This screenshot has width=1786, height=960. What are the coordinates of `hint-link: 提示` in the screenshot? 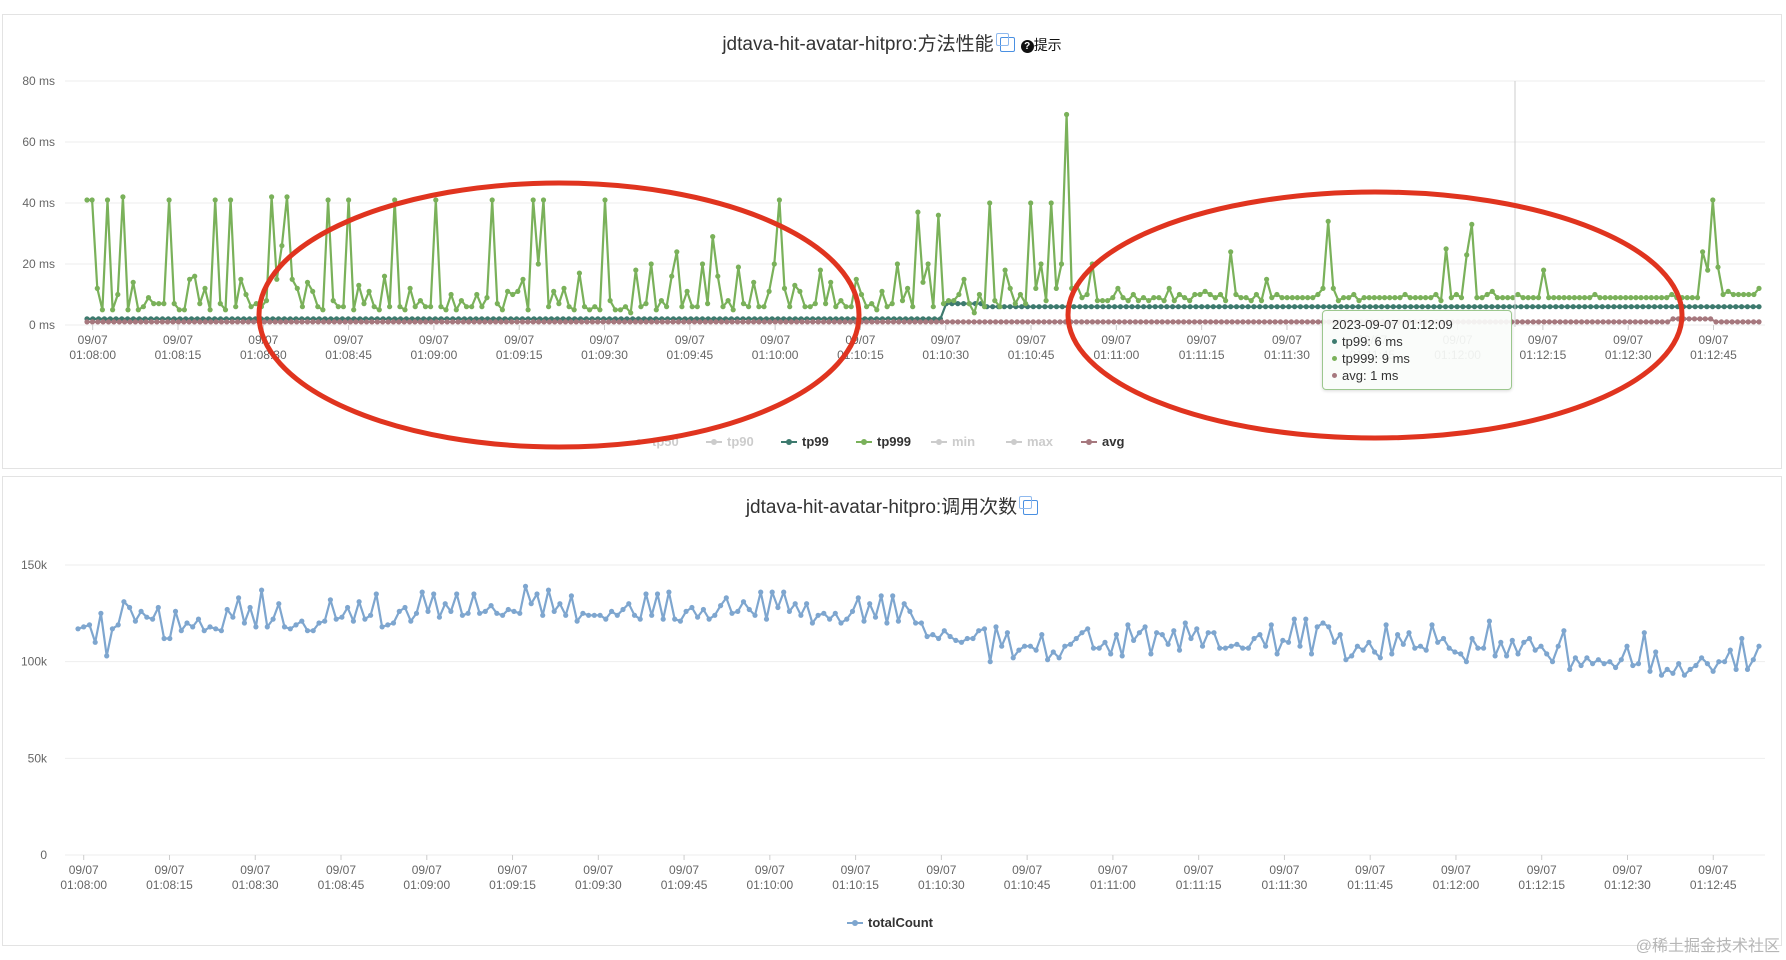 It's located at (1048, 45).